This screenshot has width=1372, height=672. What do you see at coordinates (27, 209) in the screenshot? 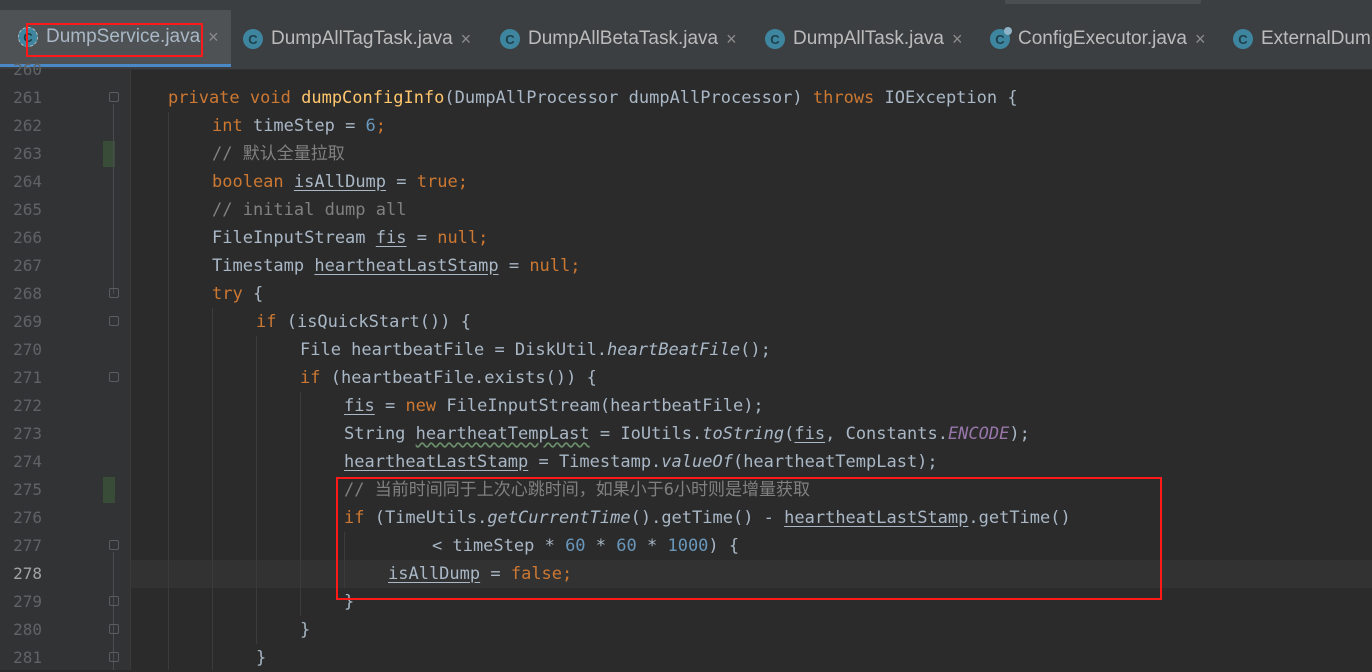
I see `line-number: 265` at bounding box center [27, 209].